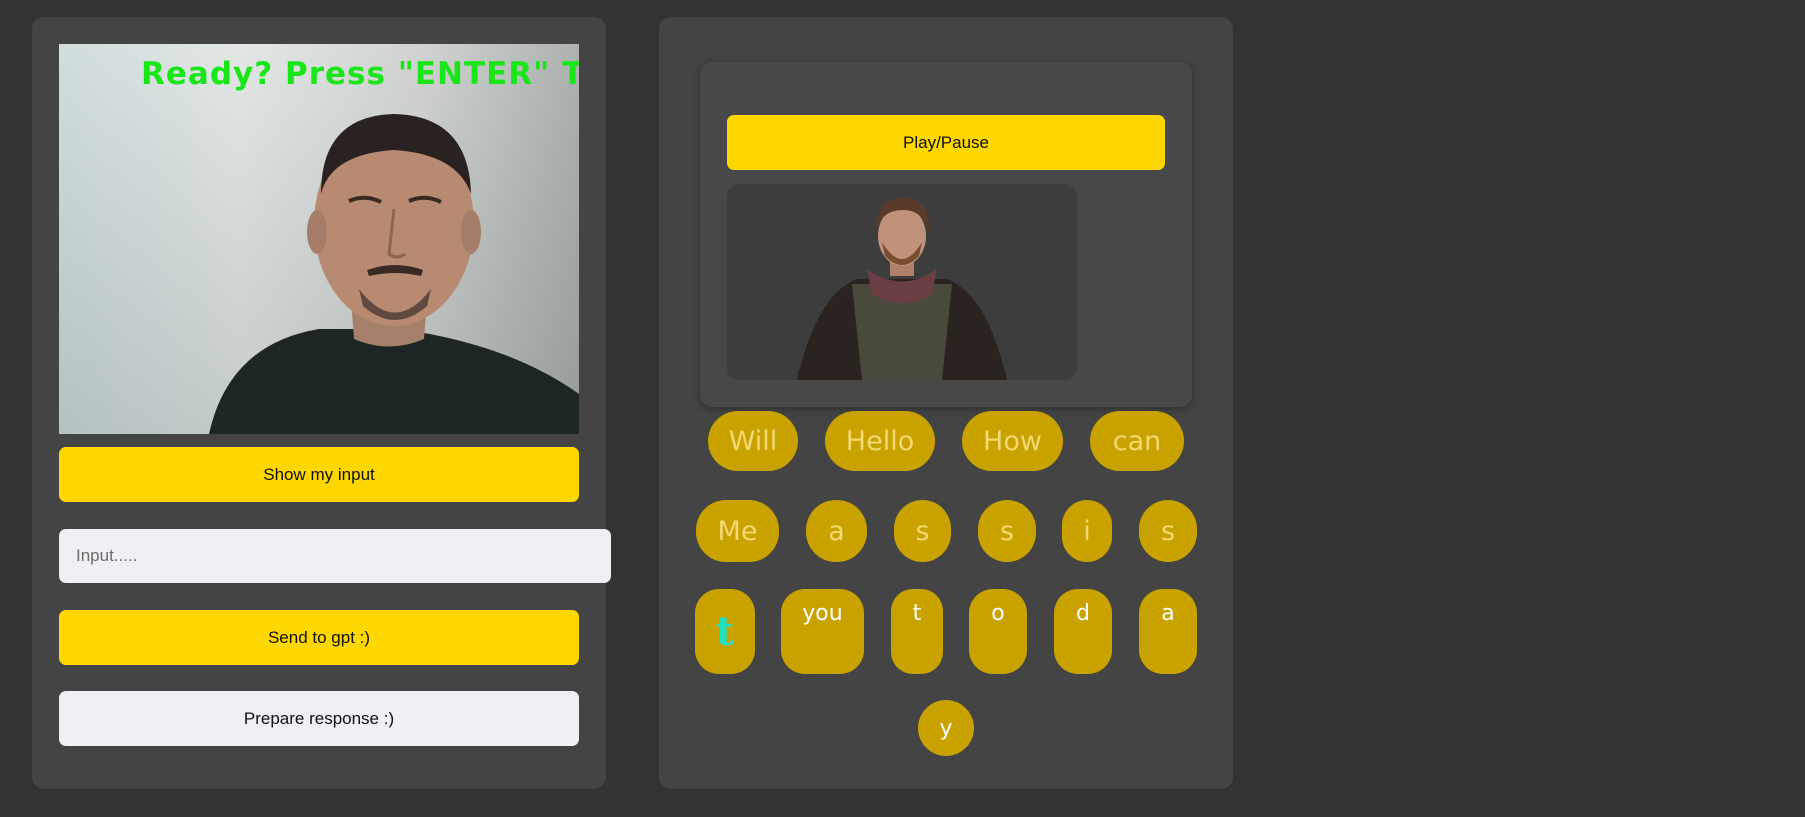 This screenshot has height=817, width=1805. I want to click on word-chip-hello: Hello, so click(880, 441).